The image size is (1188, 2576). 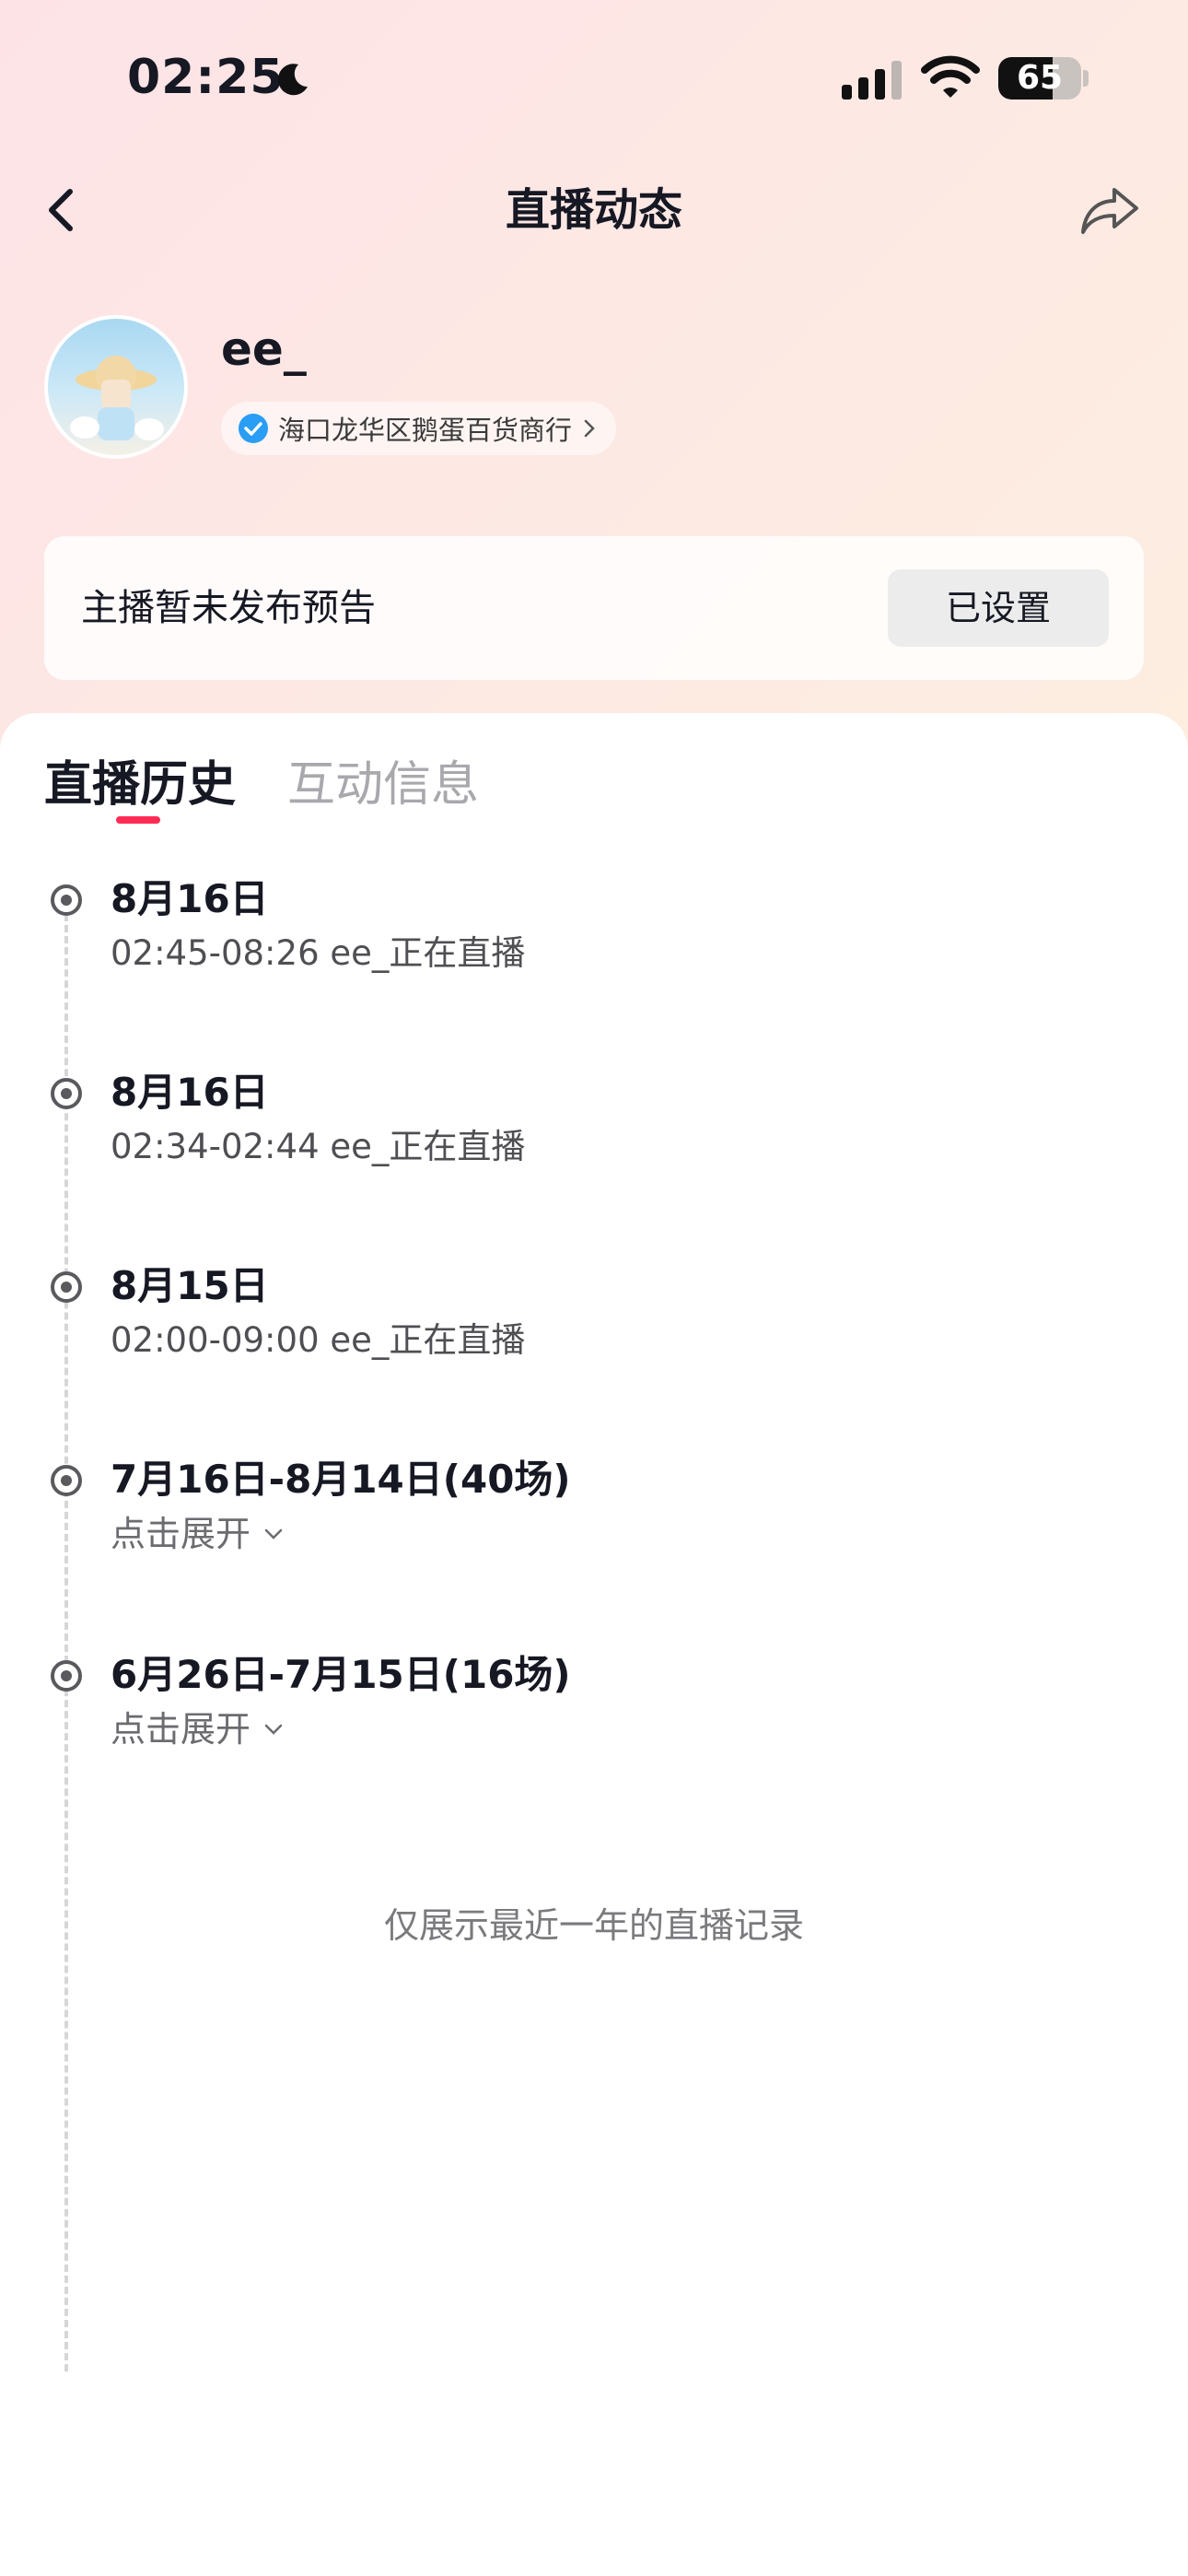 What do you see at coordinates (318, 1340) in the screenshot?
I see `history-detail: 02:00-09:00 ee_正在直播` at bounding box center [318, 1340].